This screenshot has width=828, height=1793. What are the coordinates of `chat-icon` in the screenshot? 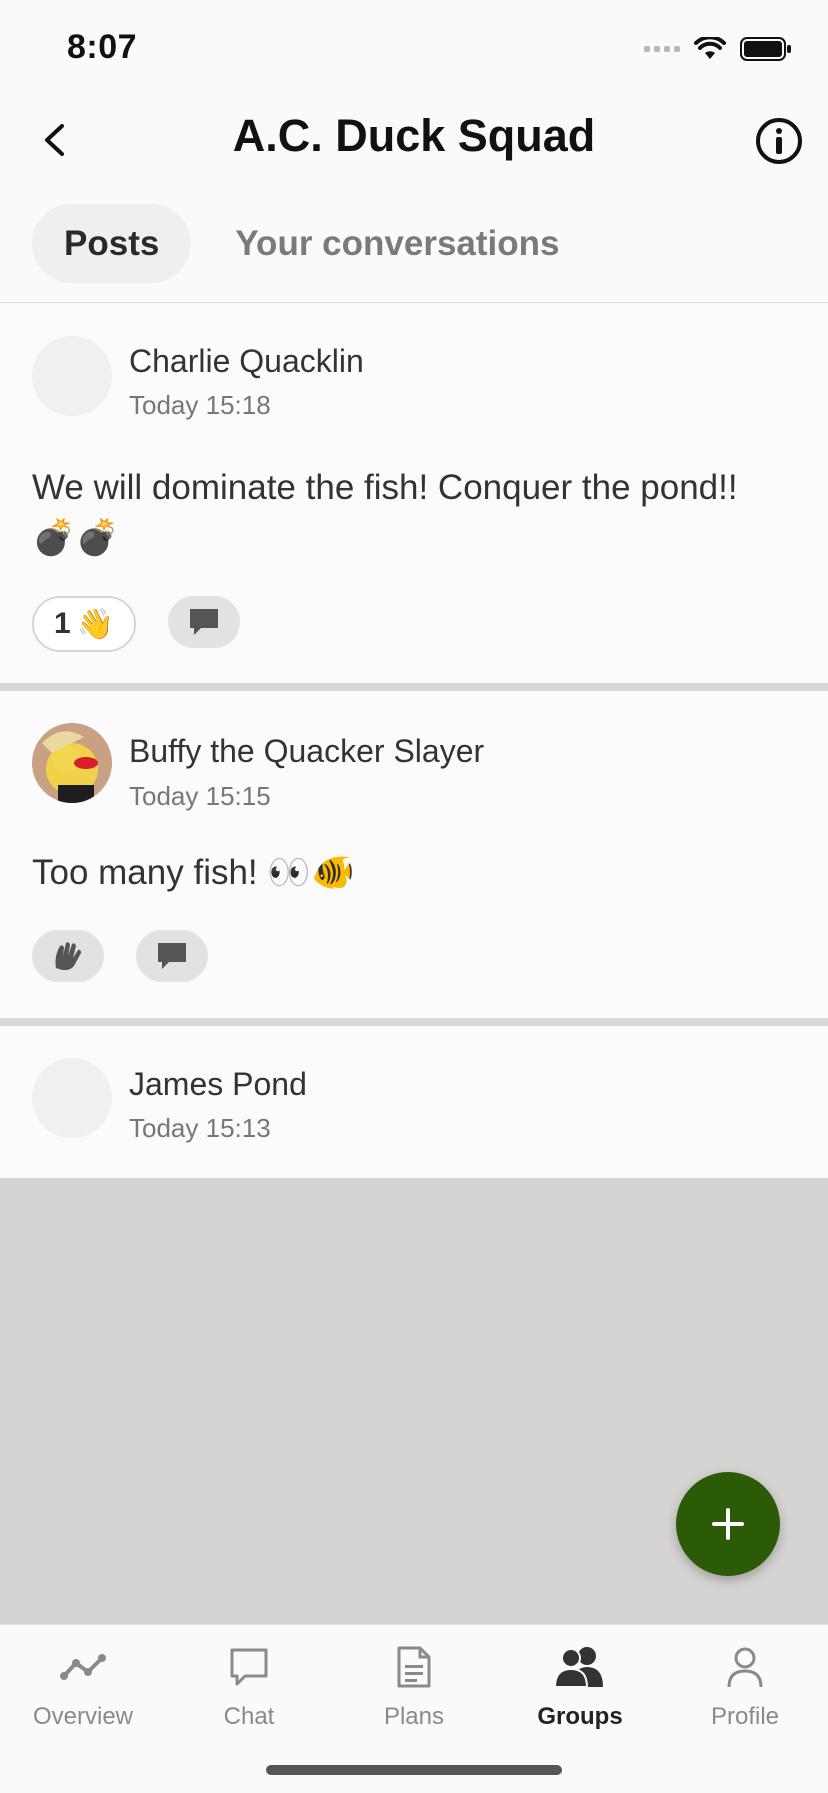 It's located at (249, 1667).